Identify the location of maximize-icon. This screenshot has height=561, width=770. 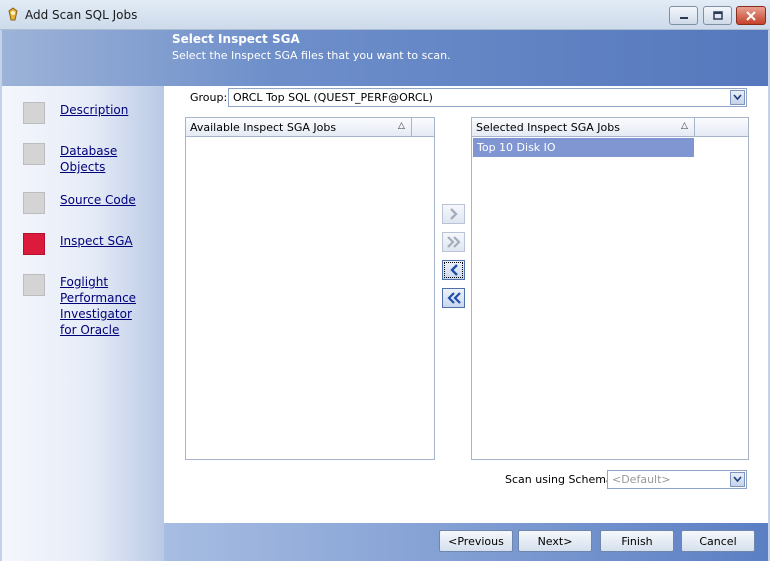
(717, 15).